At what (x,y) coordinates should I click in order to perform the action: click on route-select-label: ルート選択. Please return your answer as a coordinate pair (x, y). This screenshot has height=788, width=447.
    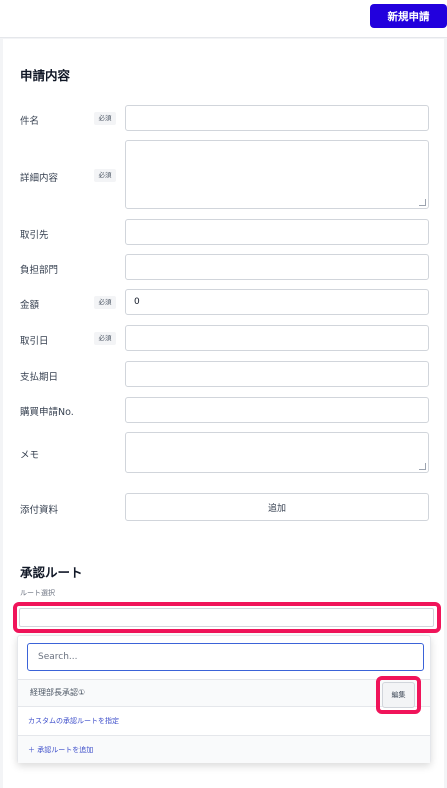
    Looking at the image, I should click on (37, 593).